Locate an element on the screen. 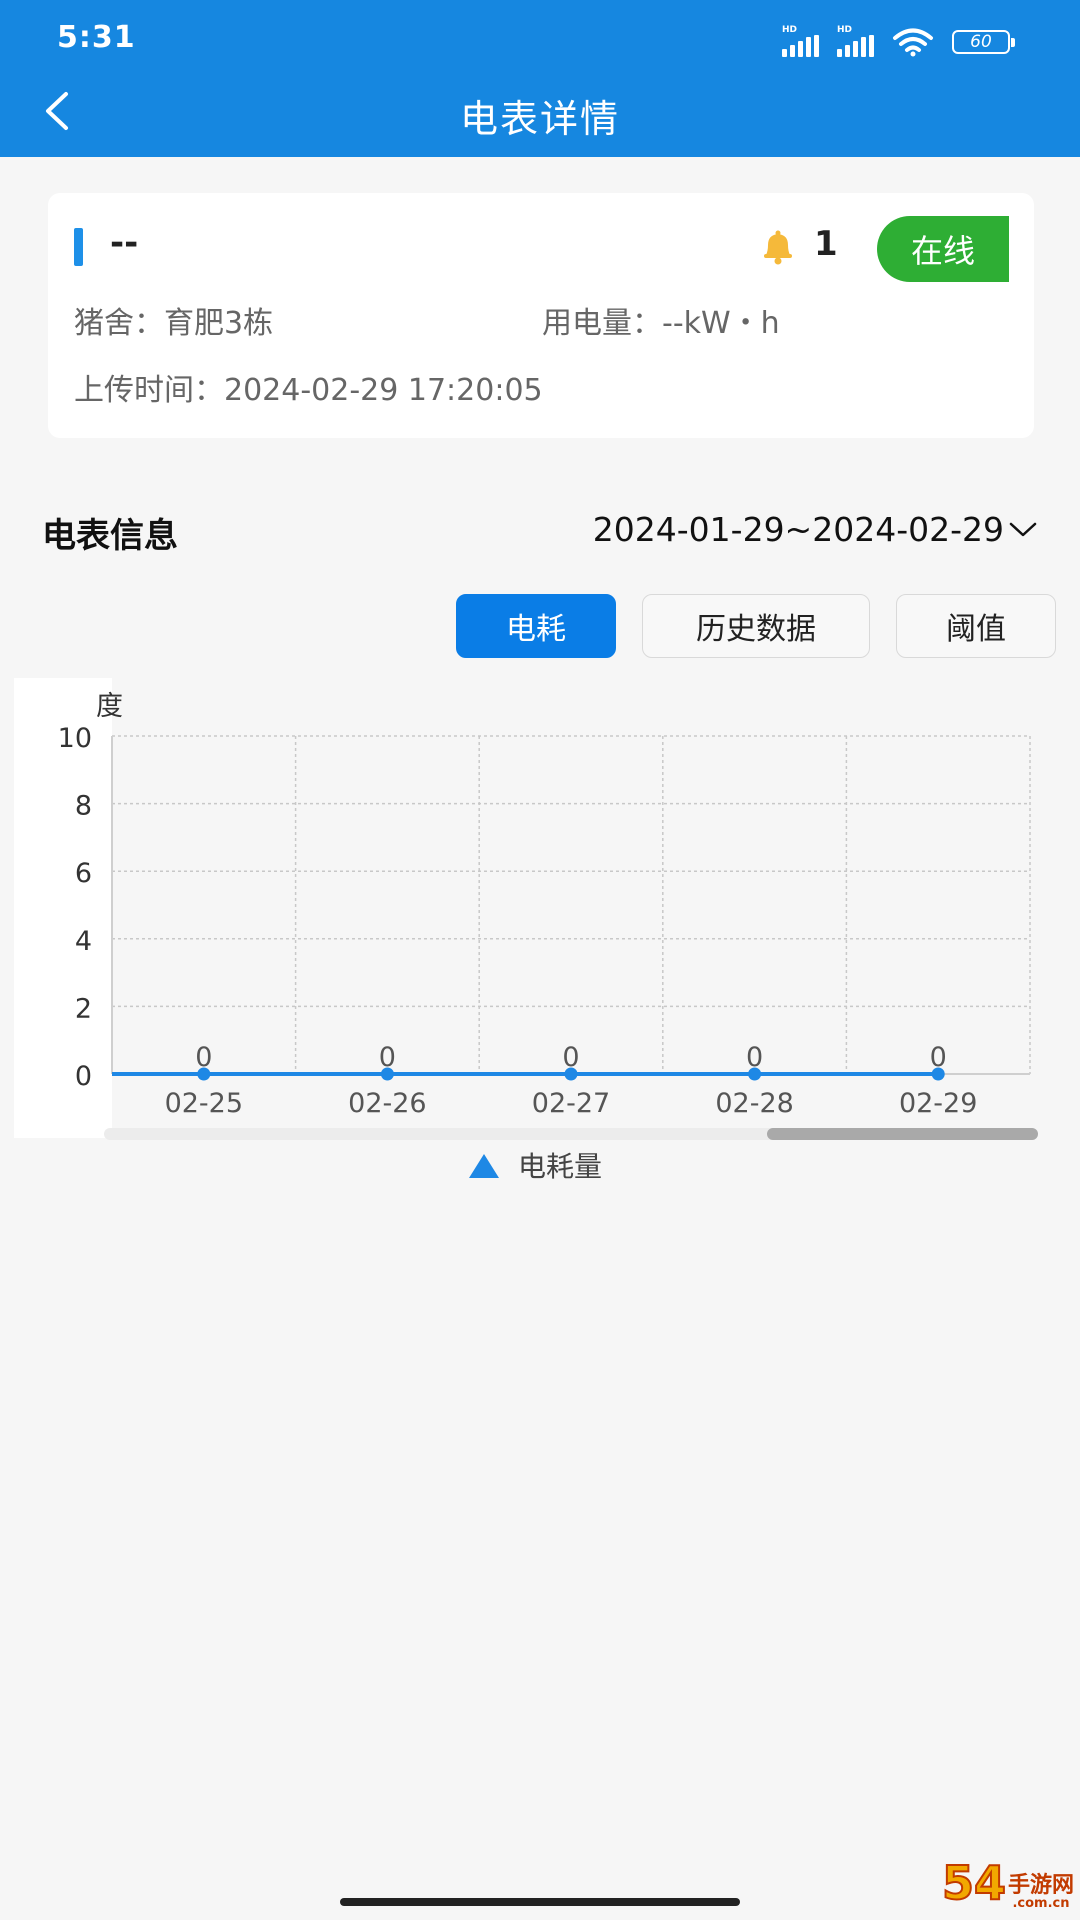 The height and width of the screenshot is (1920, 1080). pig-house-info: 猪舍：育肥3栋 is located at coordinates (173, 320).